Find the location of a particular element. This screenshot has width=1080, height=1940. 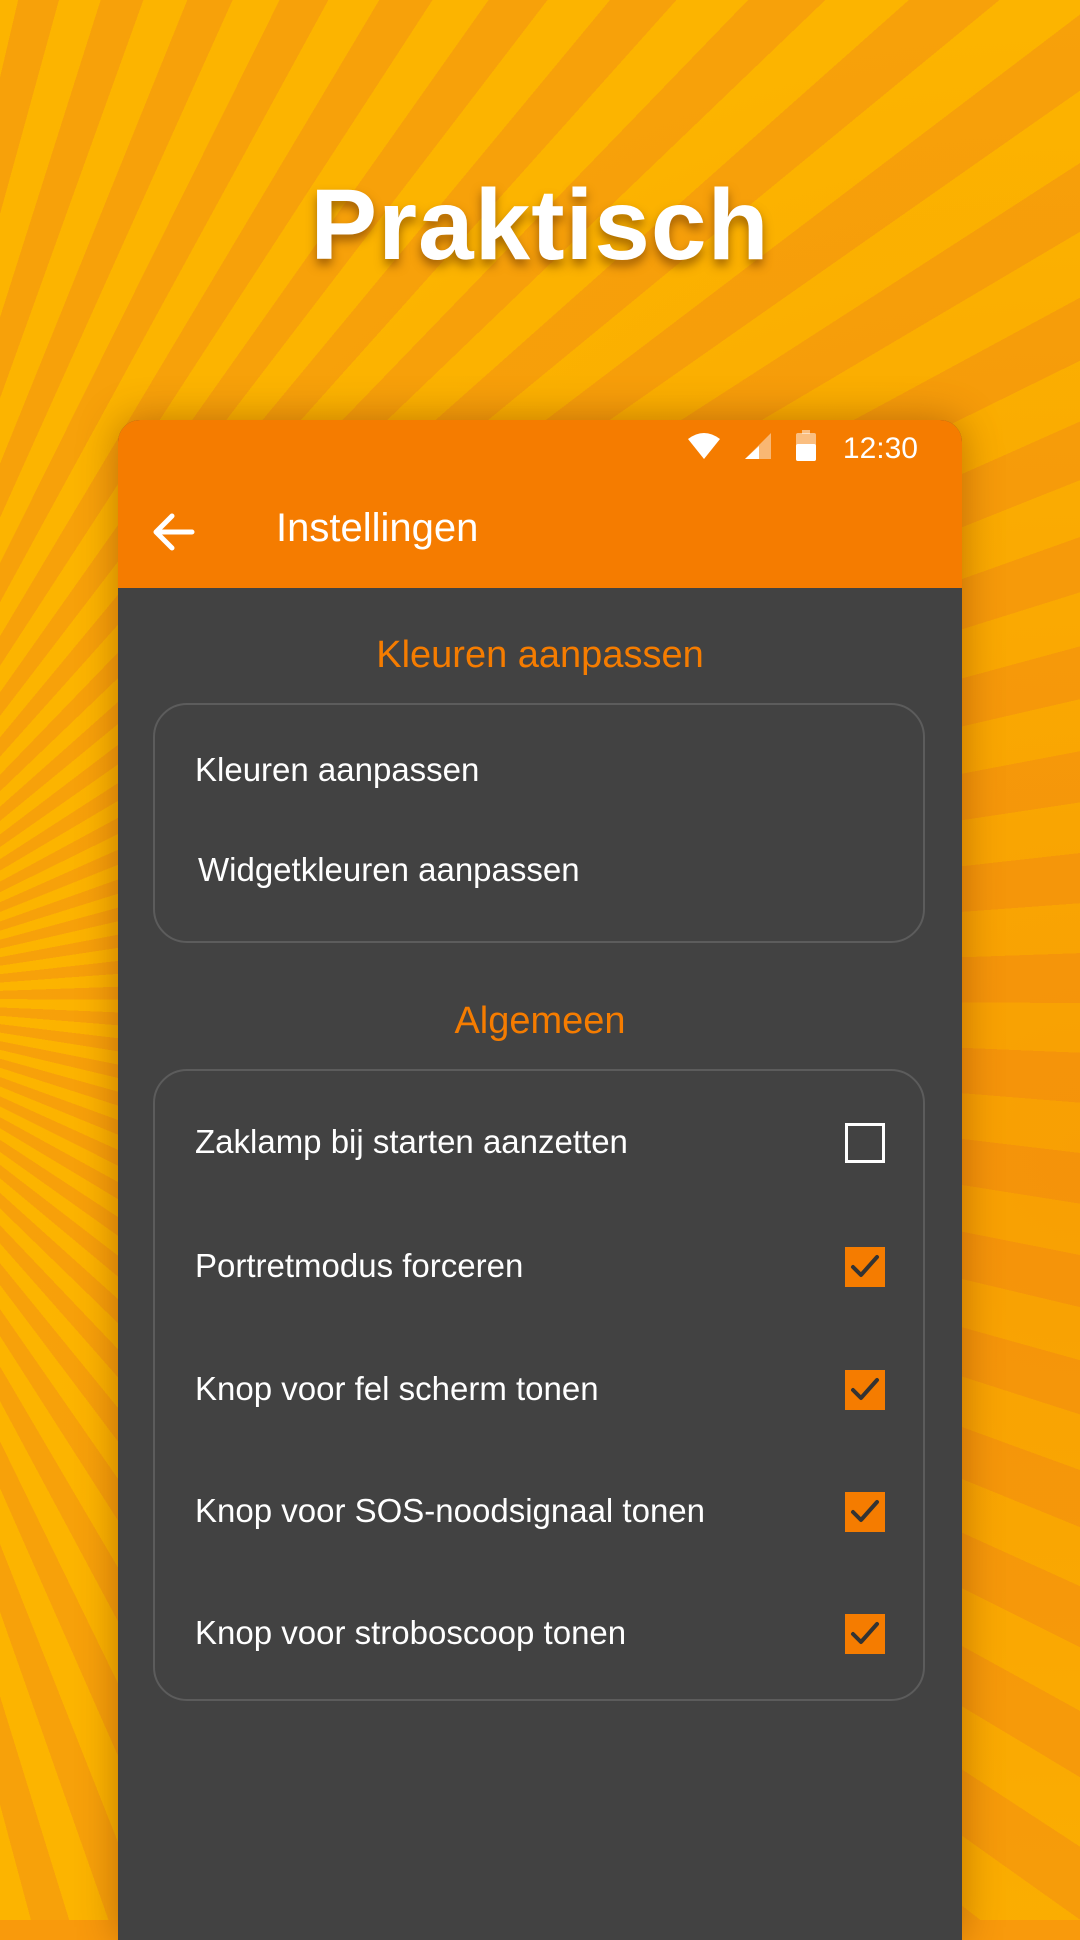

option-label: Portretmodus forceren is located at coordinates (359, 1265).